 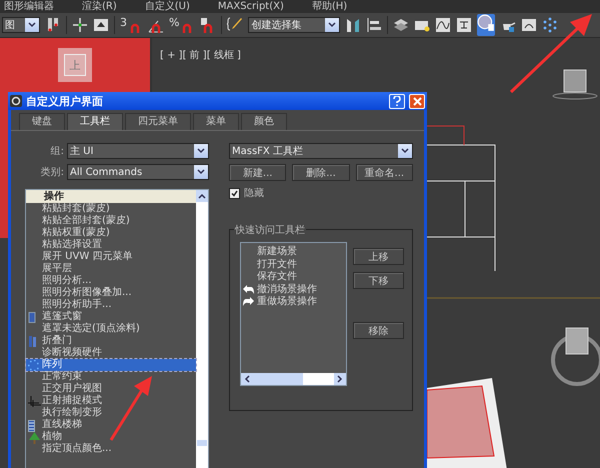 I want to click on stairs-icon, so click(x=31, y=426).